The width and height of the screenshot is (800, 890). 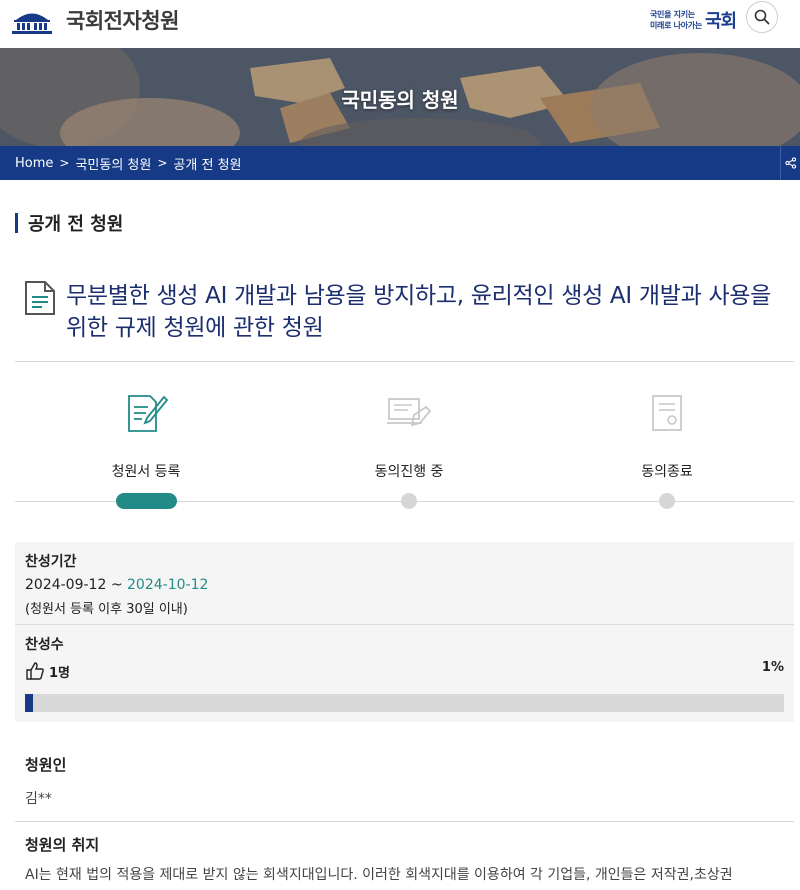 I want to click on agree-percent: 1%, so click(x=772, y=667).